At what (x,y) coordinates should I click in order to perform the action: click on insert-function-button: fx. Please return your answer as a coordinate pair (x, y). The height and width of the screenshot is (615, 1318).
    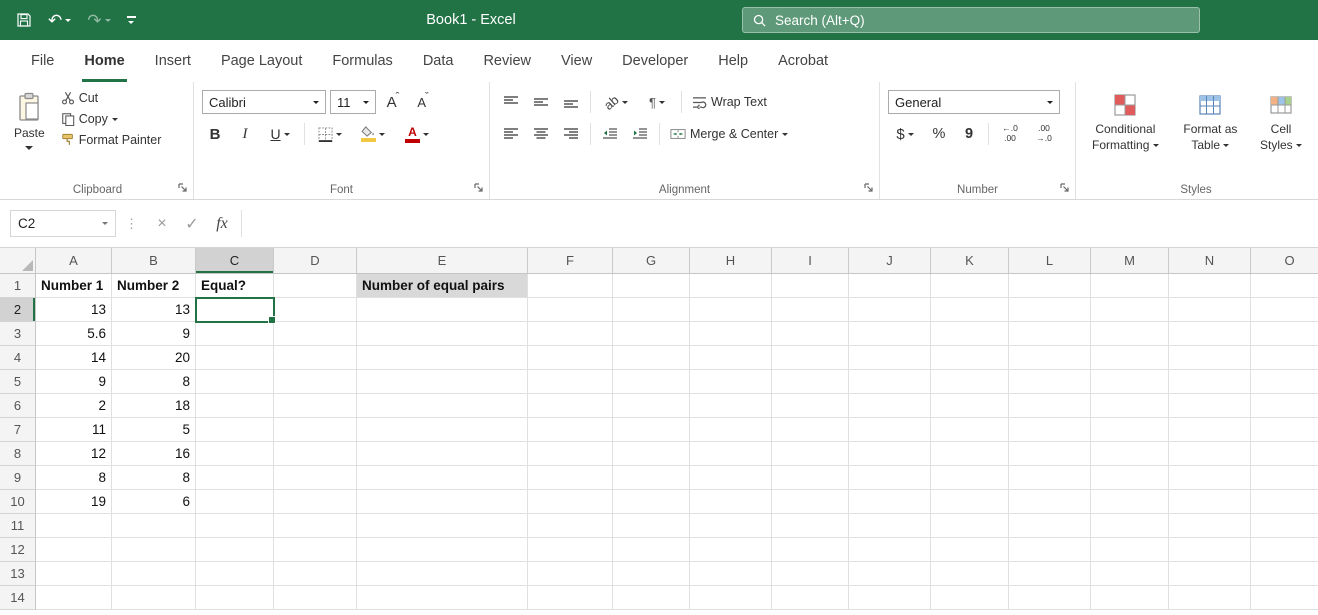
    Looking at the image, I should click on (222, 224).